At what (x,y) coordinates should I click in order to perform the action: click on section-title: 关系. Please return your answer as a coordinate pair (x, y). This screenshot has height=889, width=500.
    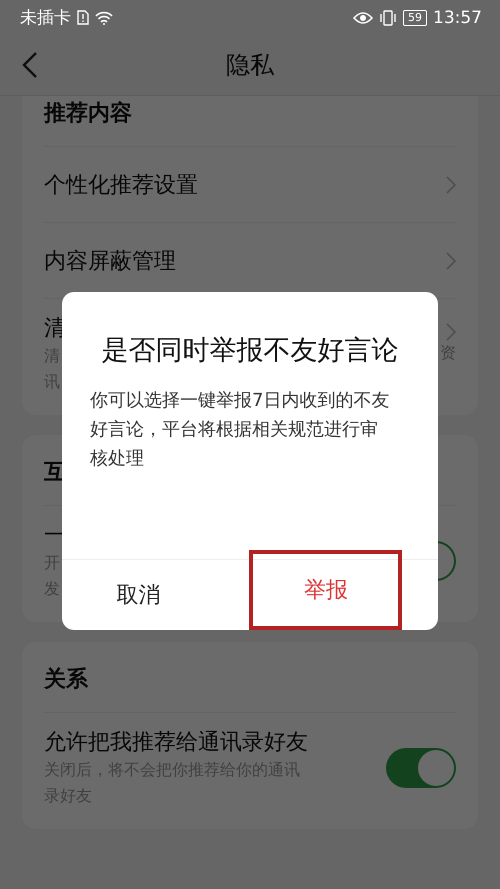
    Looking at the image, I should click on (250, 684).